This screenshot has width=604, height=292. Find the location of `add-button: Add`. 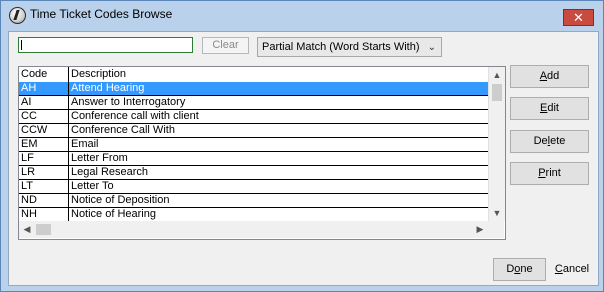

add-button: Add is located at coordinates (549, 76).